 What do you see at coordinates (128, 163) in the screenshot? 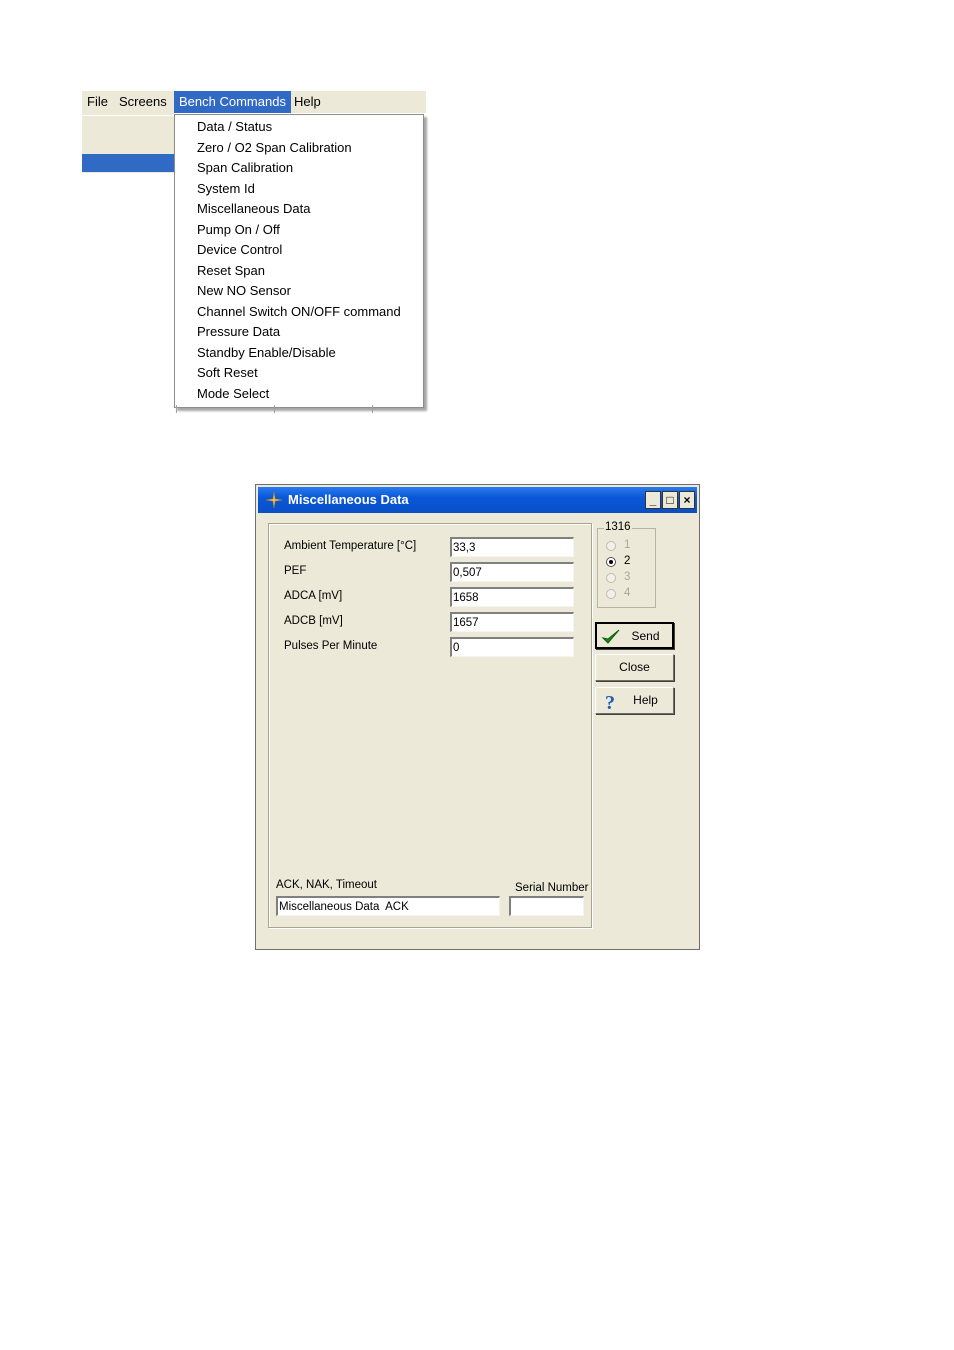
I see `selected-row-highlight` at bounding box center [128, 163].